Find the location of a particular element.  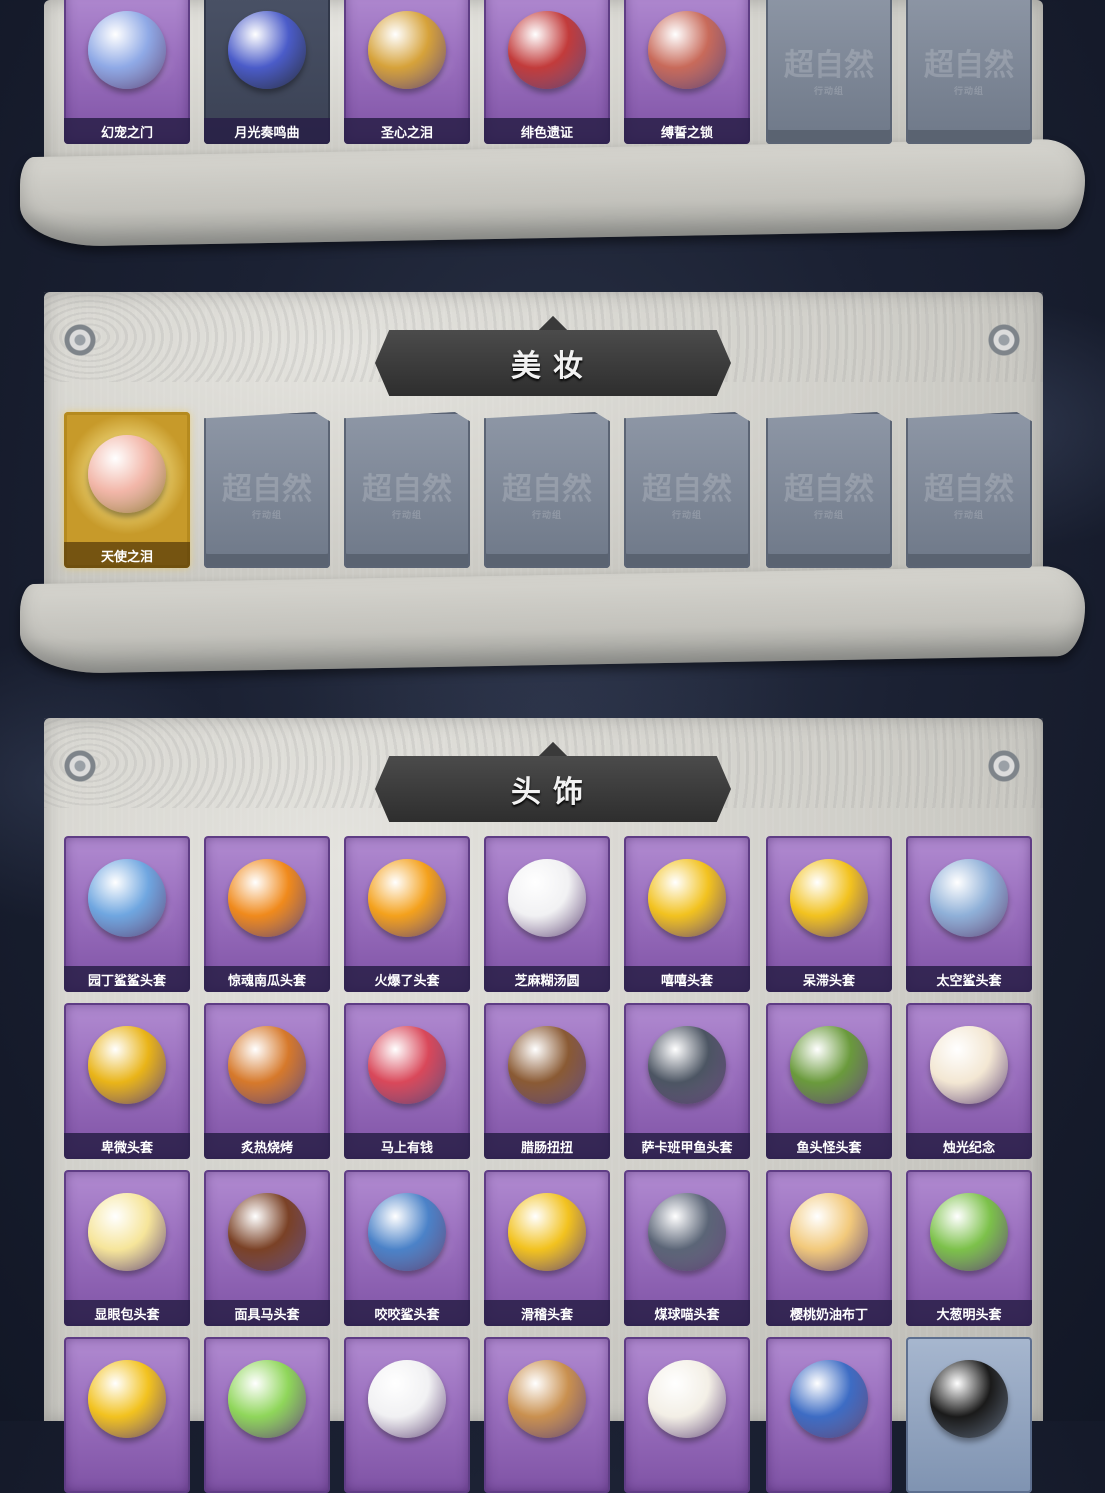

sword-icon is located at coordinates (547, 50).